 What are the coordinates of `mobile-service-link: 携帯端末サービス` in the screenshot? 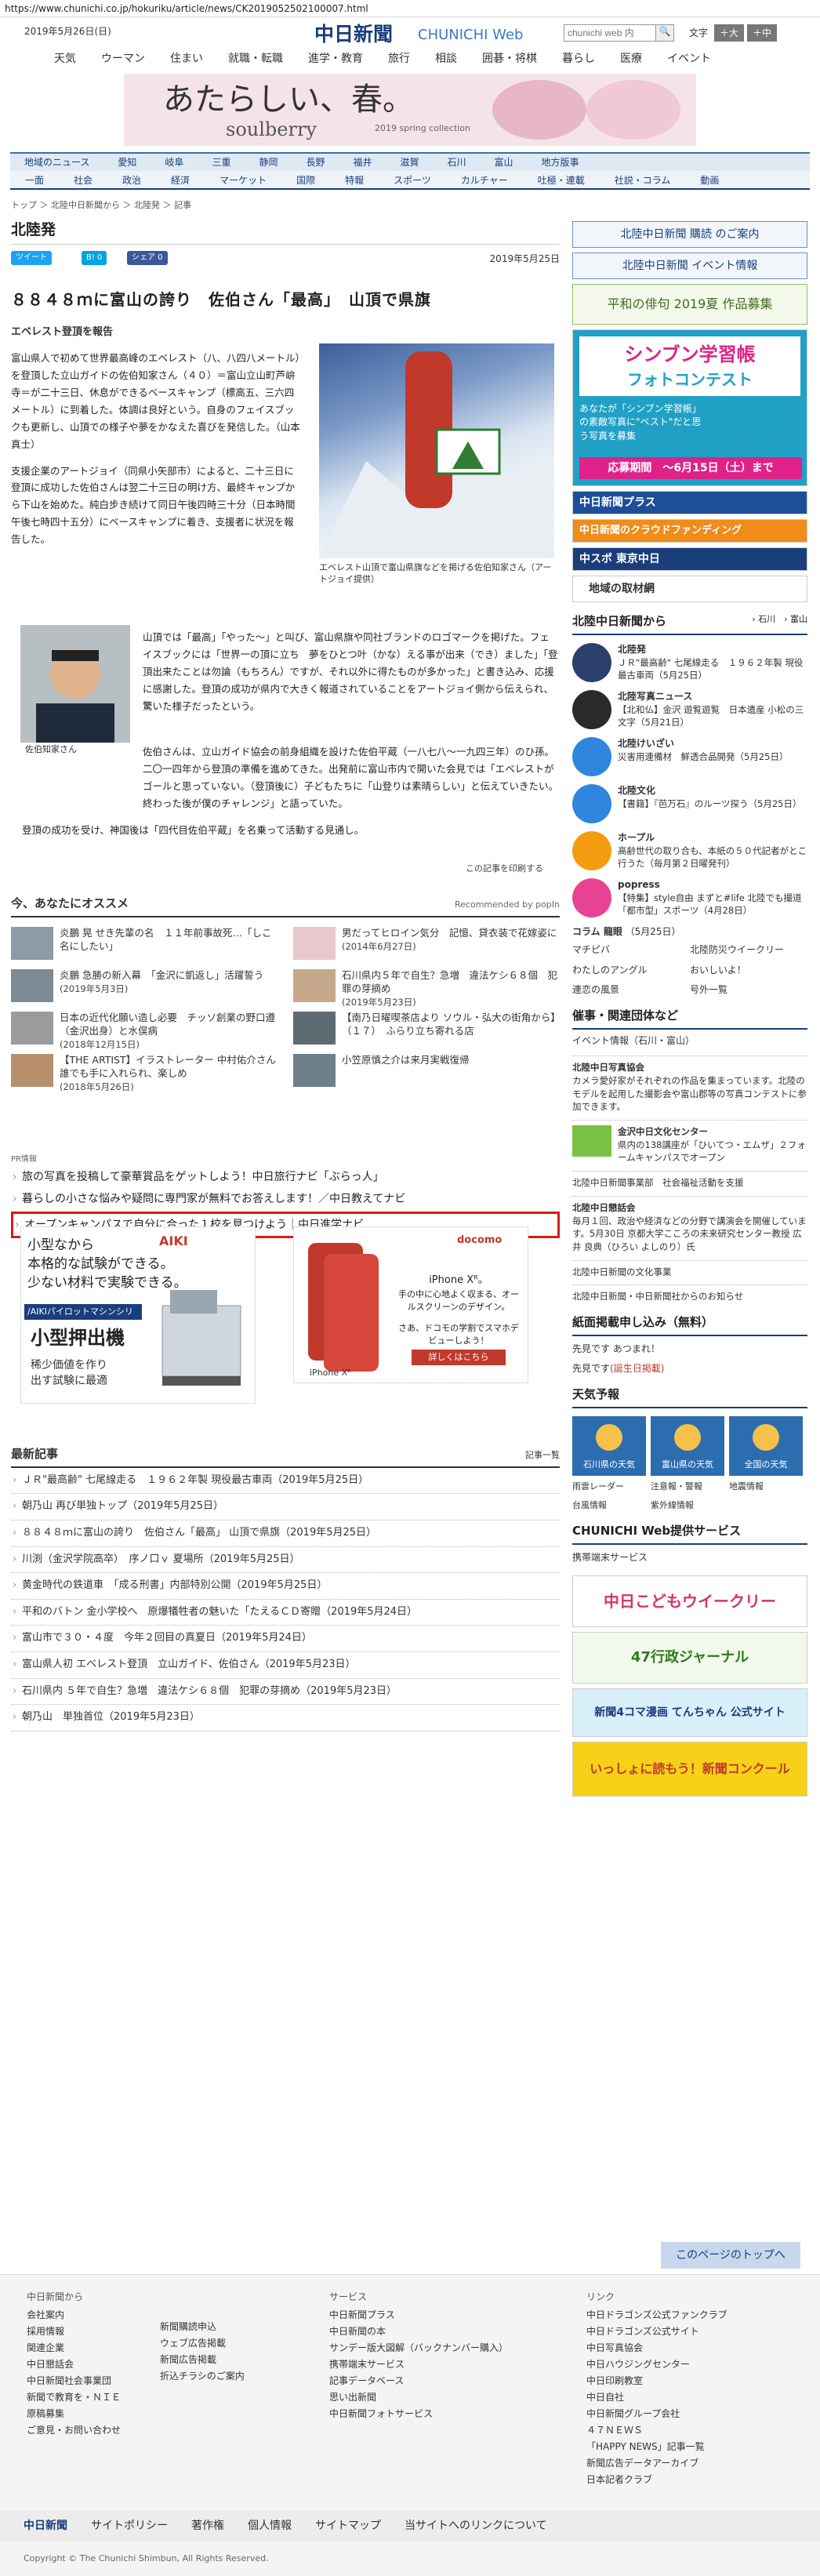 It's located at (689, 1557).